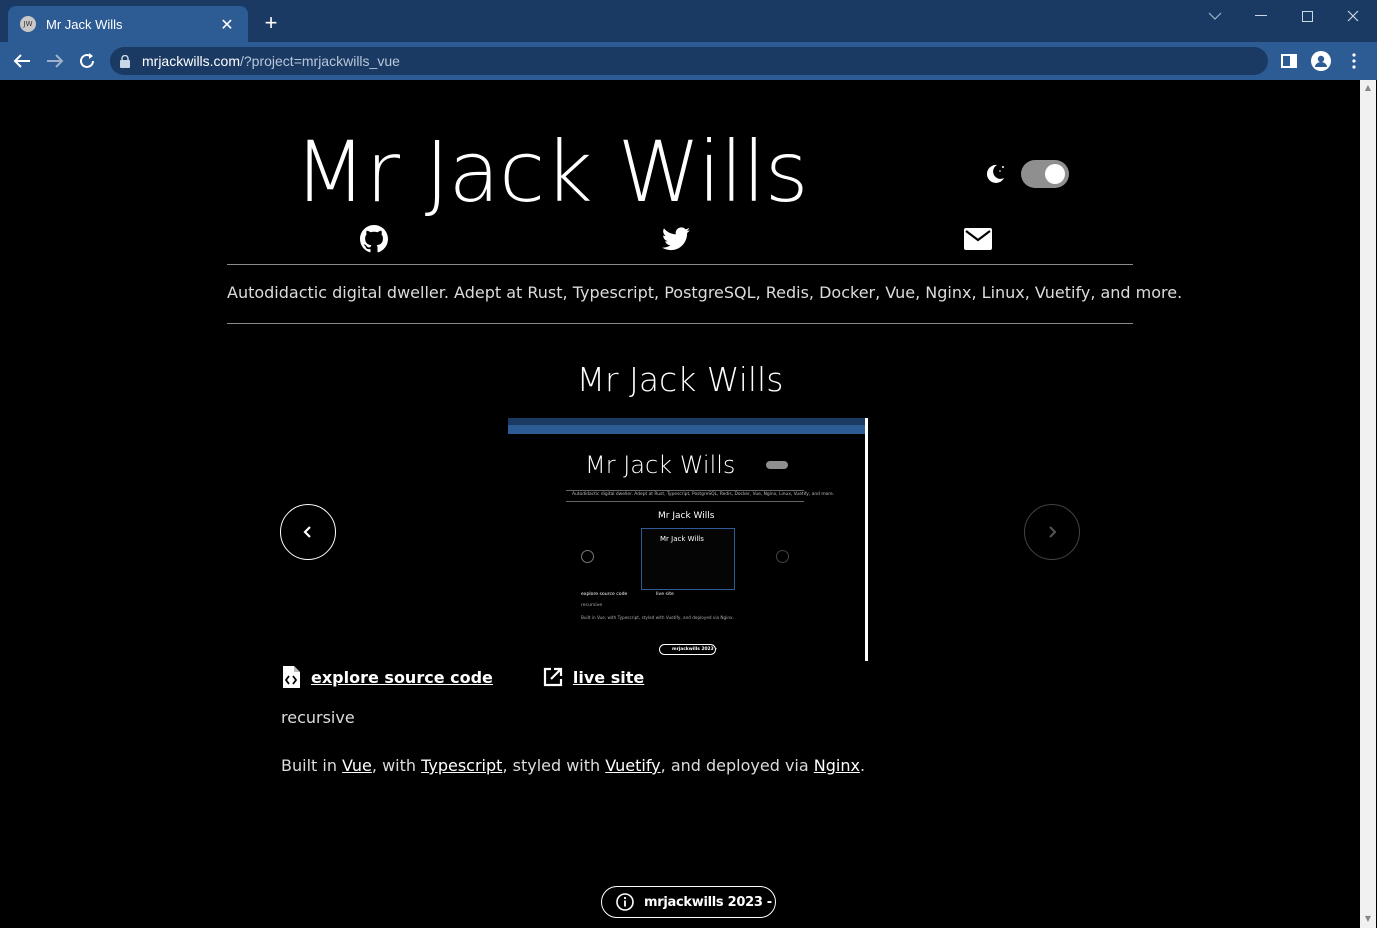 The width and height of the screenshot is (1377, 928). What do you see at coordinates (1321, 61) in the screenshot?
I see `profile-icon` at bounding box center [1321, 61].